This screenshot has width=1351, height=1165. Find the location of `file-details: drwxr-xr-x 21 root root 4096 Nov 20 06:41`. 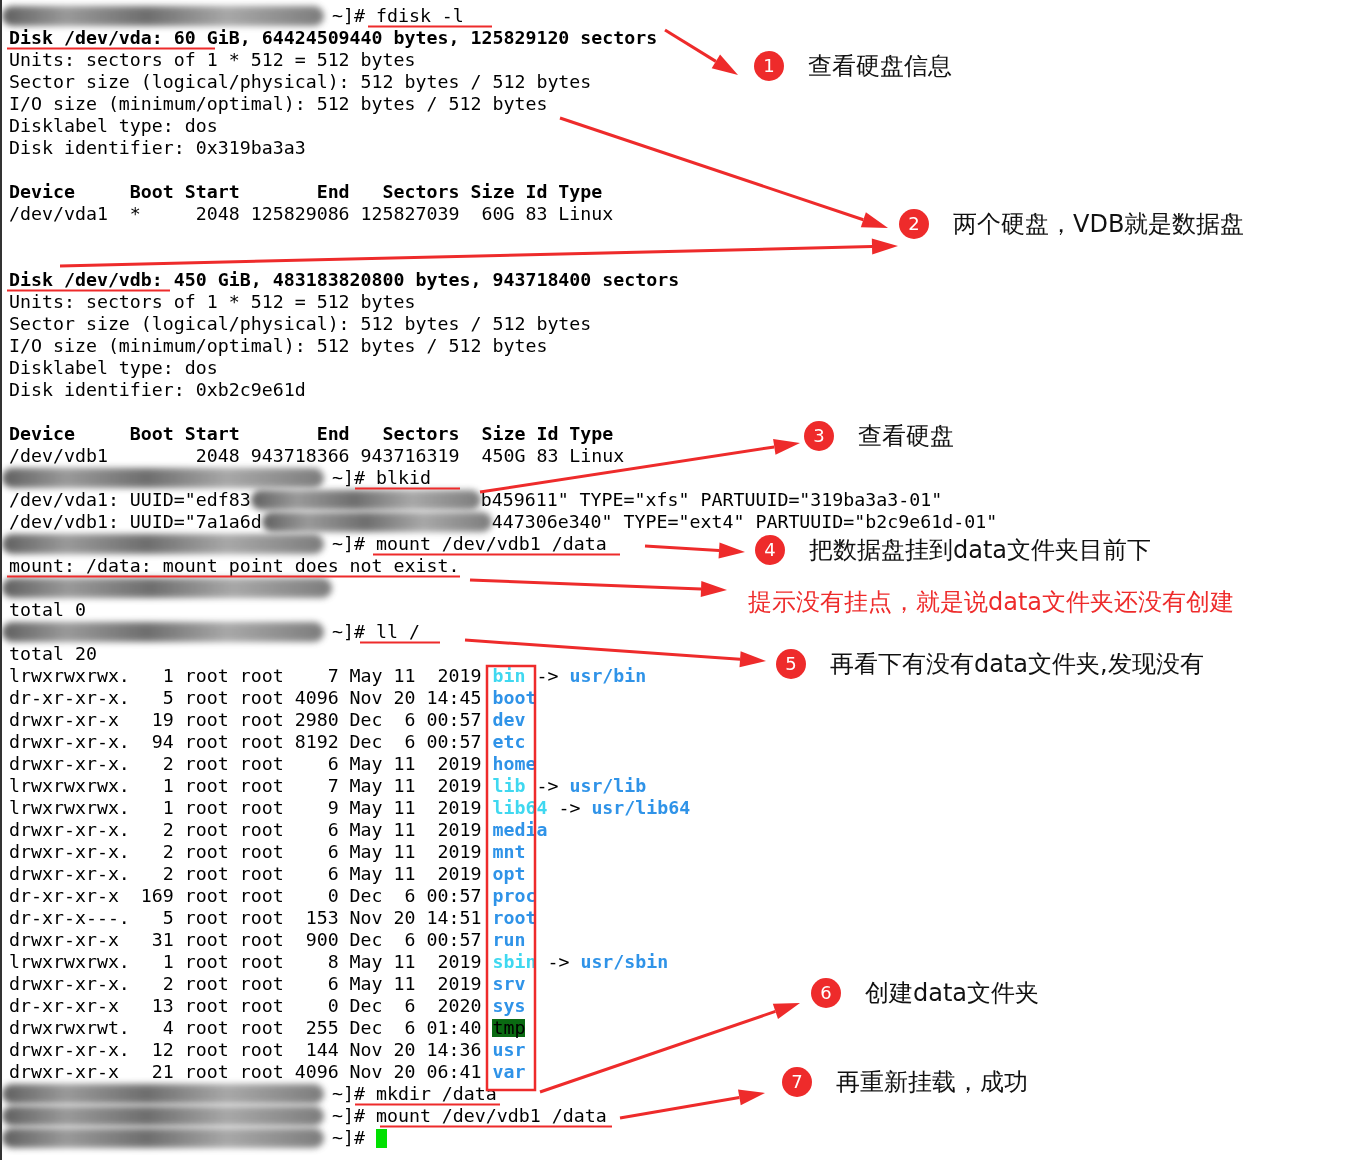

file-details: drwxr-xr-x 21 root root 4096 Nov 20 06:41 is located at coordinates (246, 1072).